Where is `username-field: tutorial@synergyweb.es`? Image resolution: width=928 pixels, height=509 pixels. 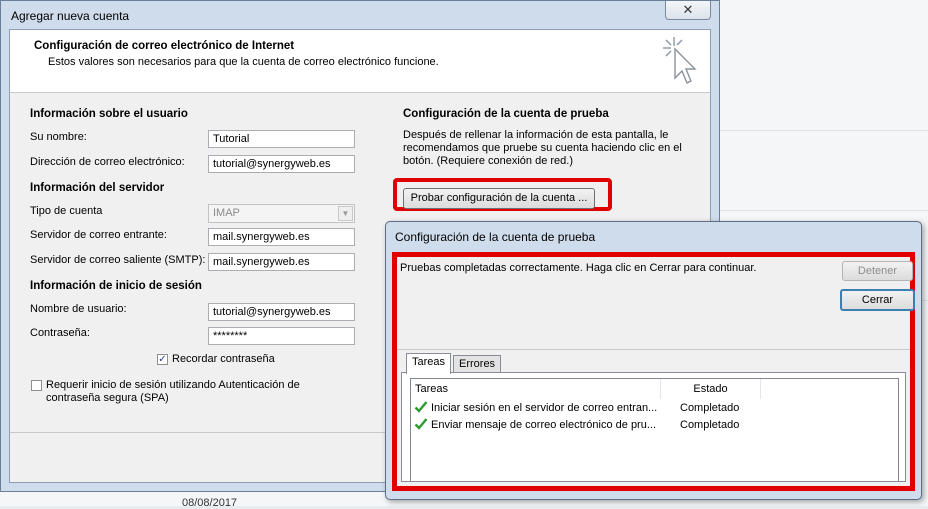 username-field: tutorial@synergyweb.es is located at coordinates (281, 312).